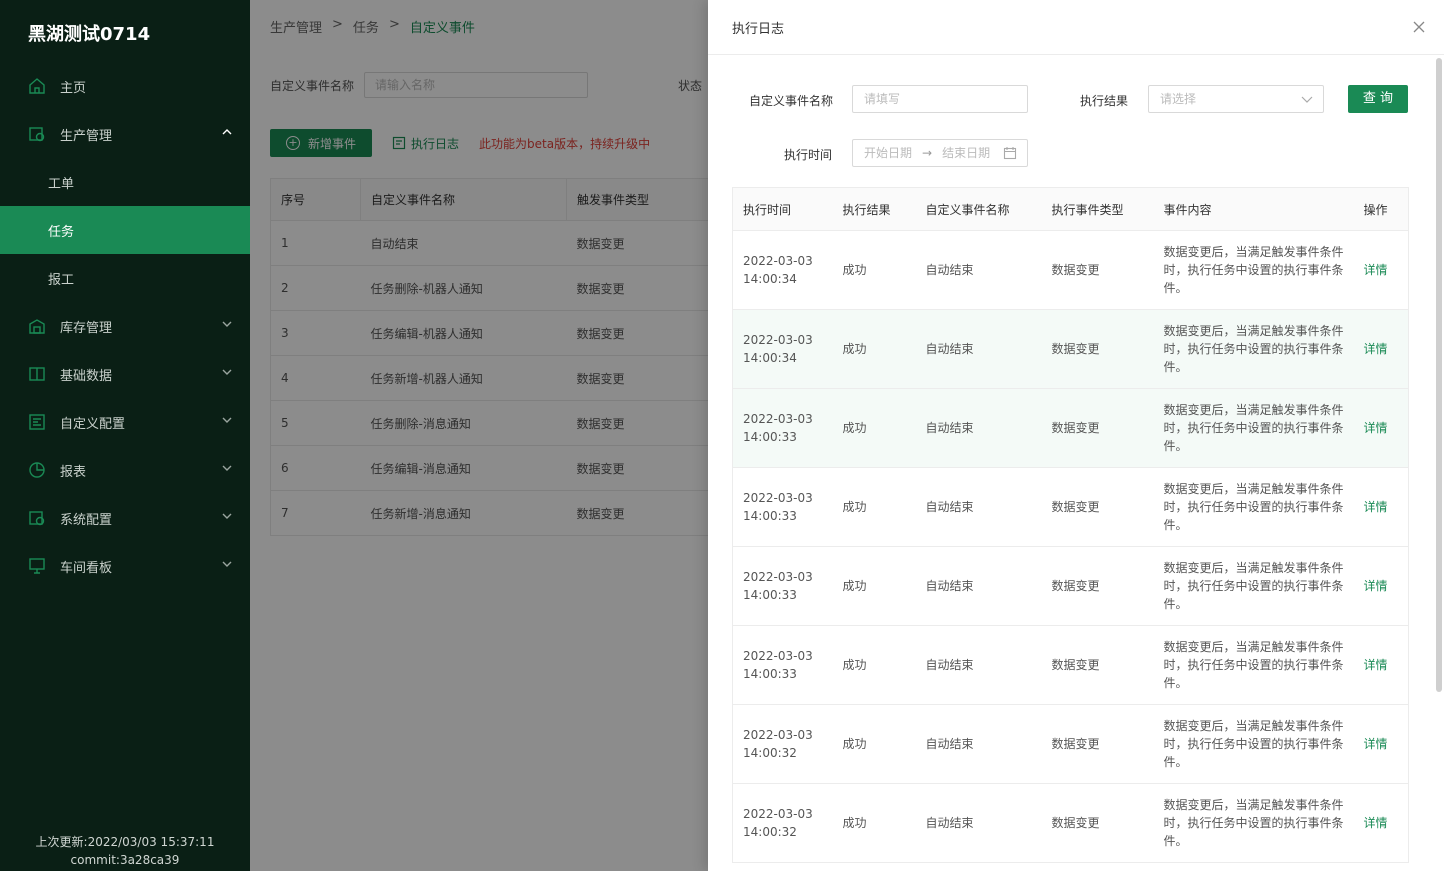 This screenshot has width=1444, height=871. What do you see at coordinates (125, 470) in the screenshot?
I see `sidebar-item-reports: 报表` at bounding box center [125, 470].